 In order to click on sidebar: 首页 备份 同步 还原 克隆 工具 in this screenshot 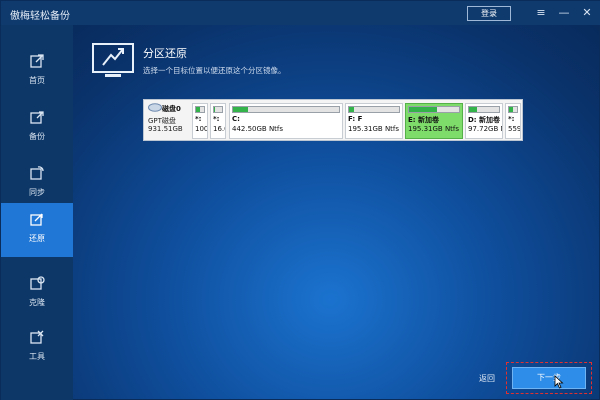, I will do `click(37, 212)`.